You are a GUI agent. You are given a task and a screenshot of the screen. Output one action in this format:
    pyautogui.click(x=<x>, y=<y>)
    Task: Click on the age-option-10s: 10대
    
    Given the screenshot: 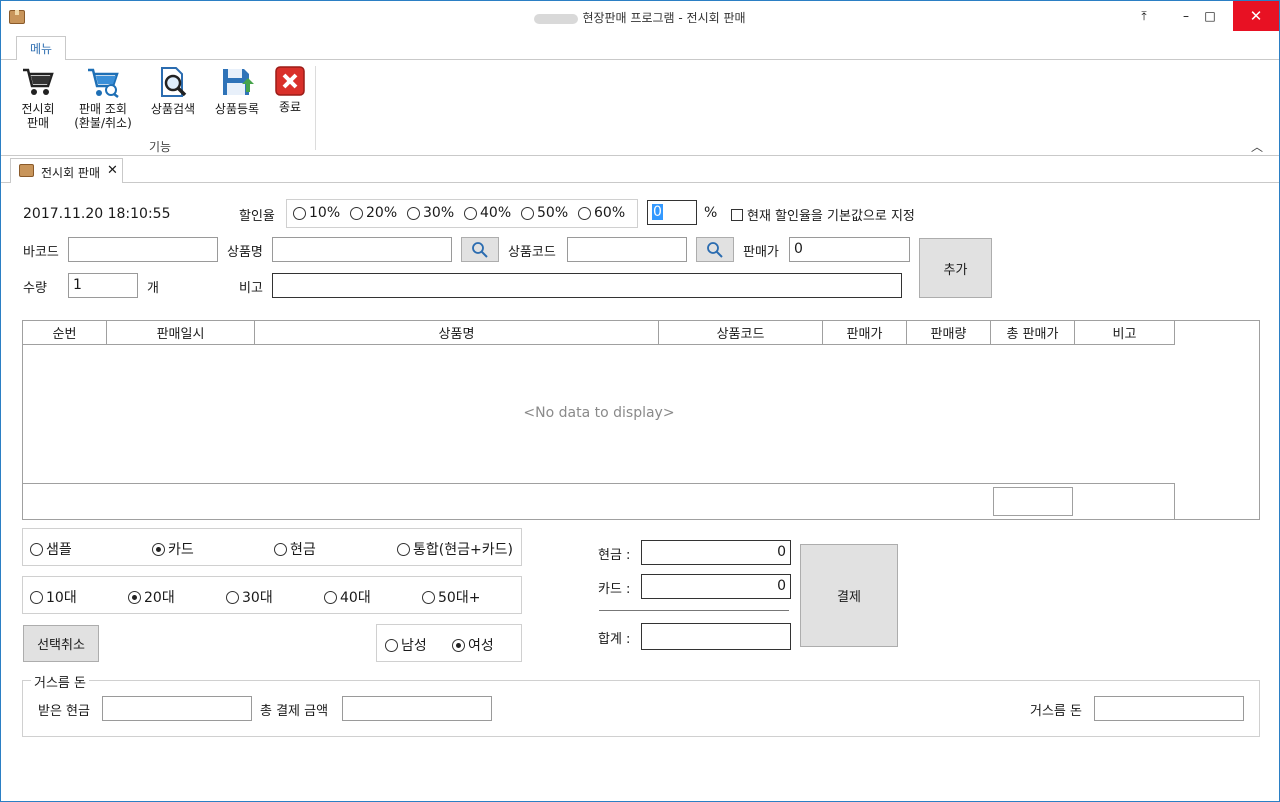 What is the action you would take?
    pyautogui.click(x=53, y=597)
    